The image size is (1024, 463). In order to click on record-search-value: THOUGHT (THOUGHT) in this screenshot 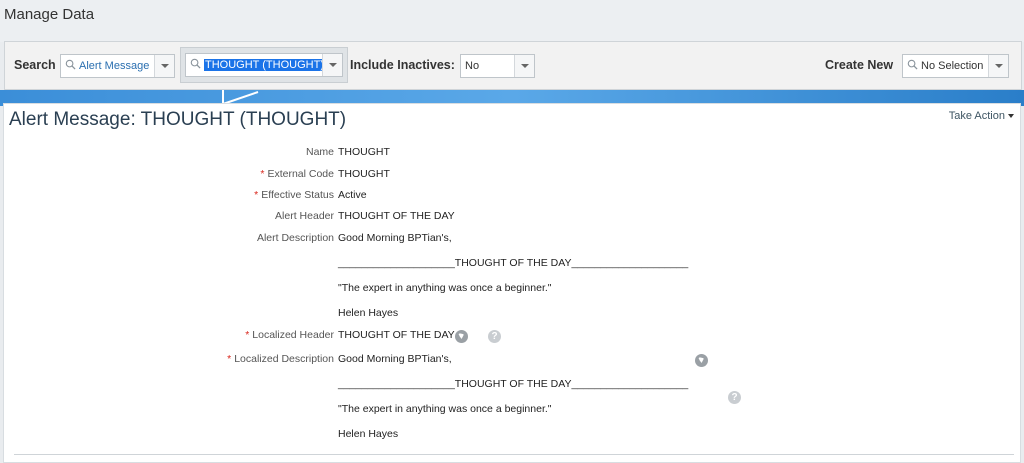, I will do `click(264, 65)`.